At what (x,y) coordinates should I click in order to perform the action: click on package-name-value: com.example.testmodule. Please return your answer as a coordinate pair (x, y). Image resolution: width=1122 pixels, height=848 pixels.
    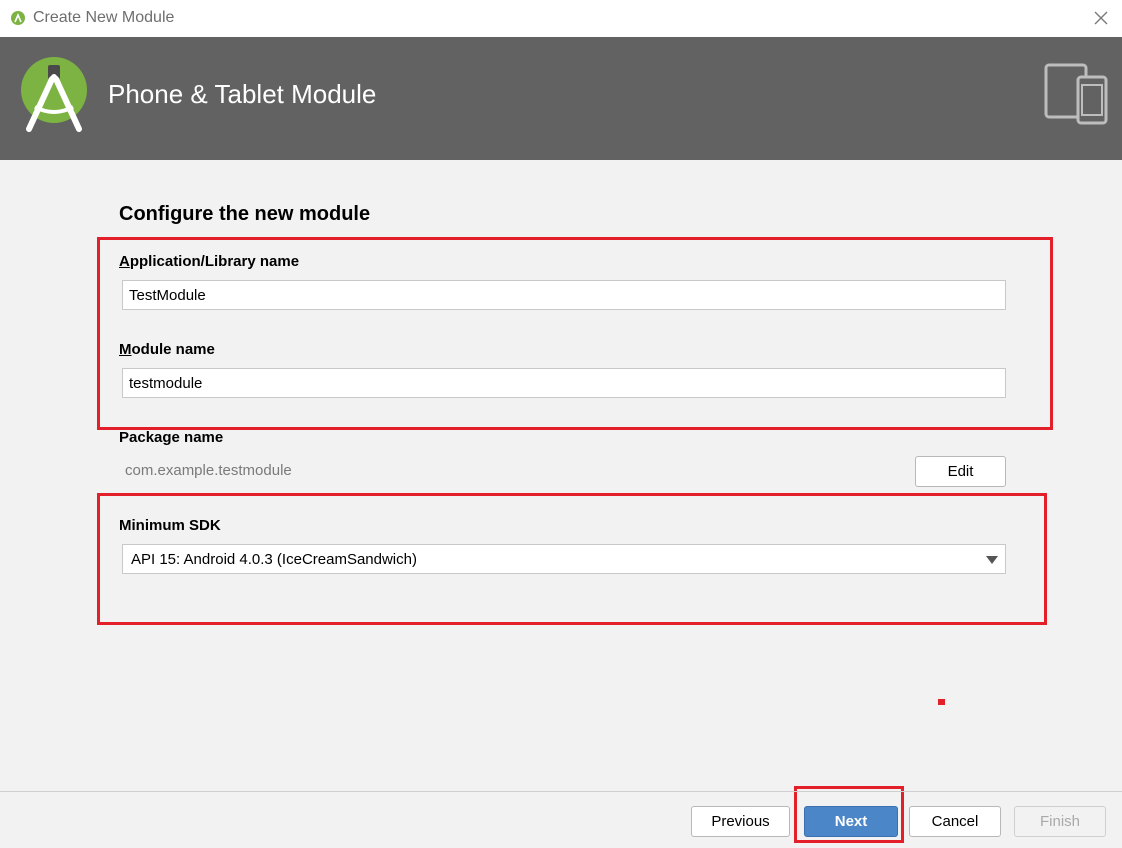
    Looking at the image, I should click on (208, 470).